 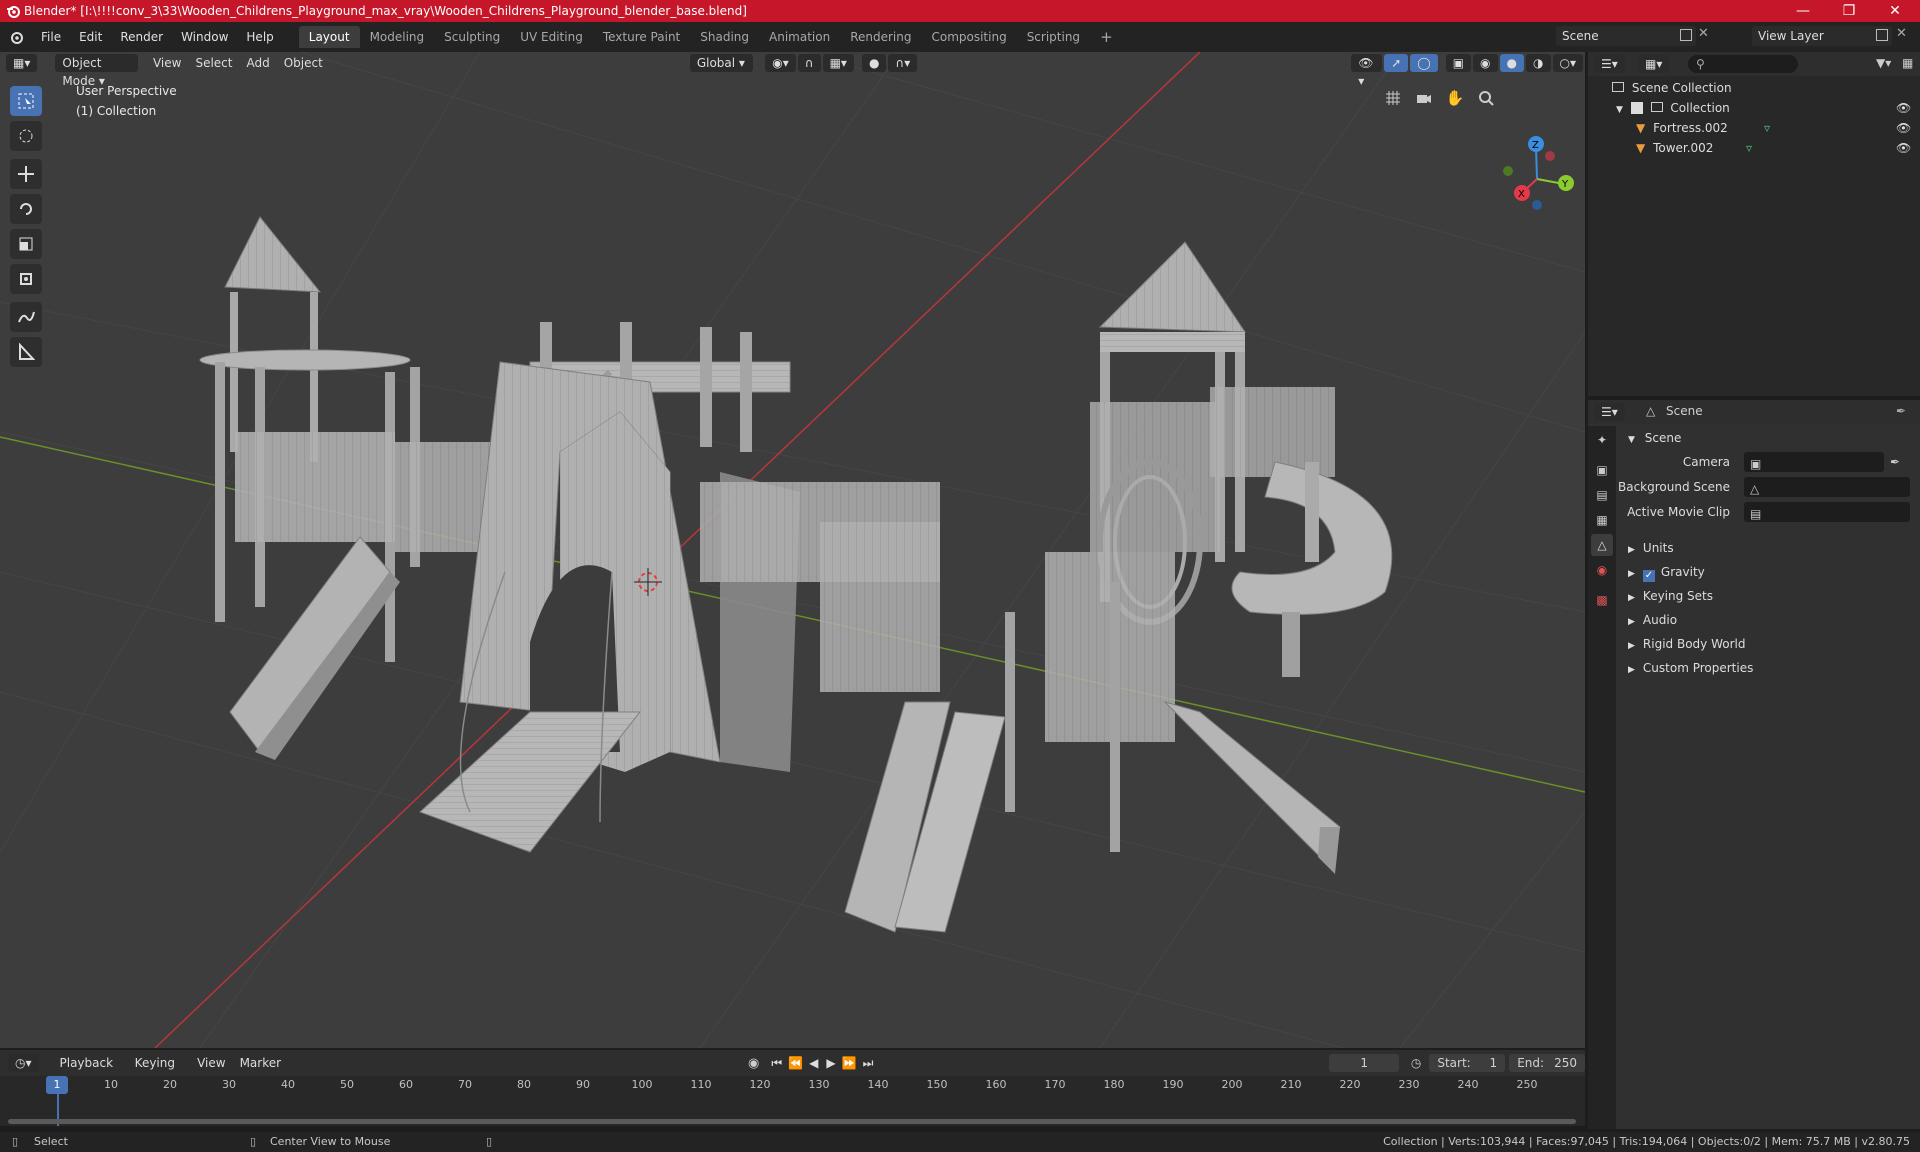 What do you see at coordinates (1827, 512) in the screenshot?
I see `active-movie-clip-field: ▤` at bounding box center [1827, 512].